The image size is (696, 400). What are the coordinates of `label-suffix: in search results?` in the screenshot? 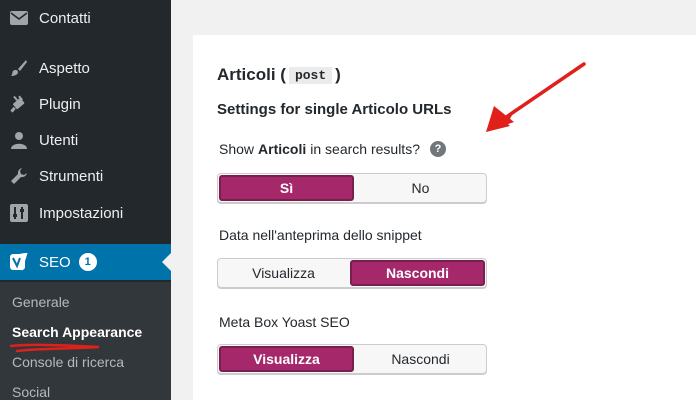 It's located at (365, 149).